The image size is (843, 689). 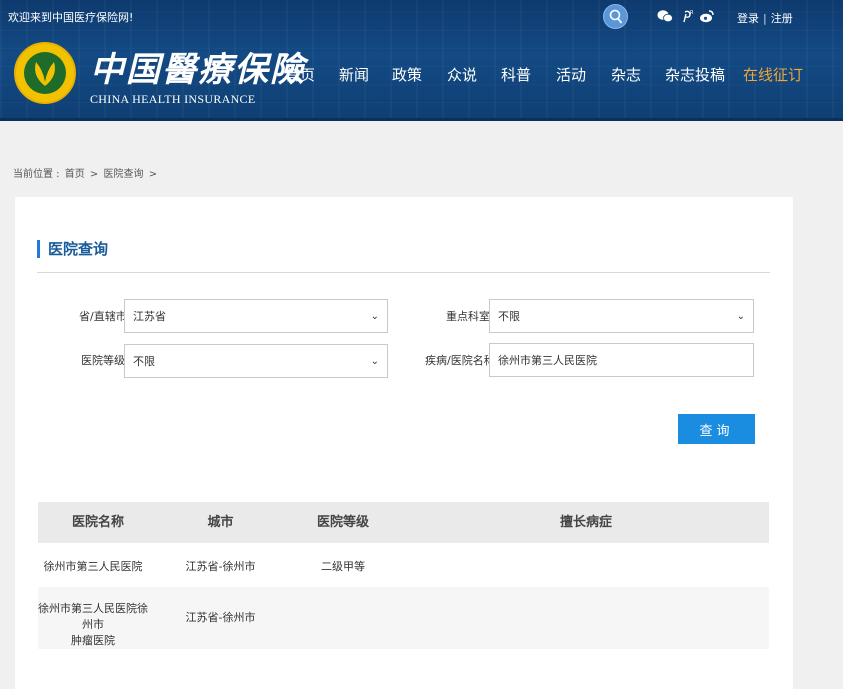 What do you see at coordinates (707, 18) in the screenshot?
I see `weibo-icon` at bounding box center [707, 18].